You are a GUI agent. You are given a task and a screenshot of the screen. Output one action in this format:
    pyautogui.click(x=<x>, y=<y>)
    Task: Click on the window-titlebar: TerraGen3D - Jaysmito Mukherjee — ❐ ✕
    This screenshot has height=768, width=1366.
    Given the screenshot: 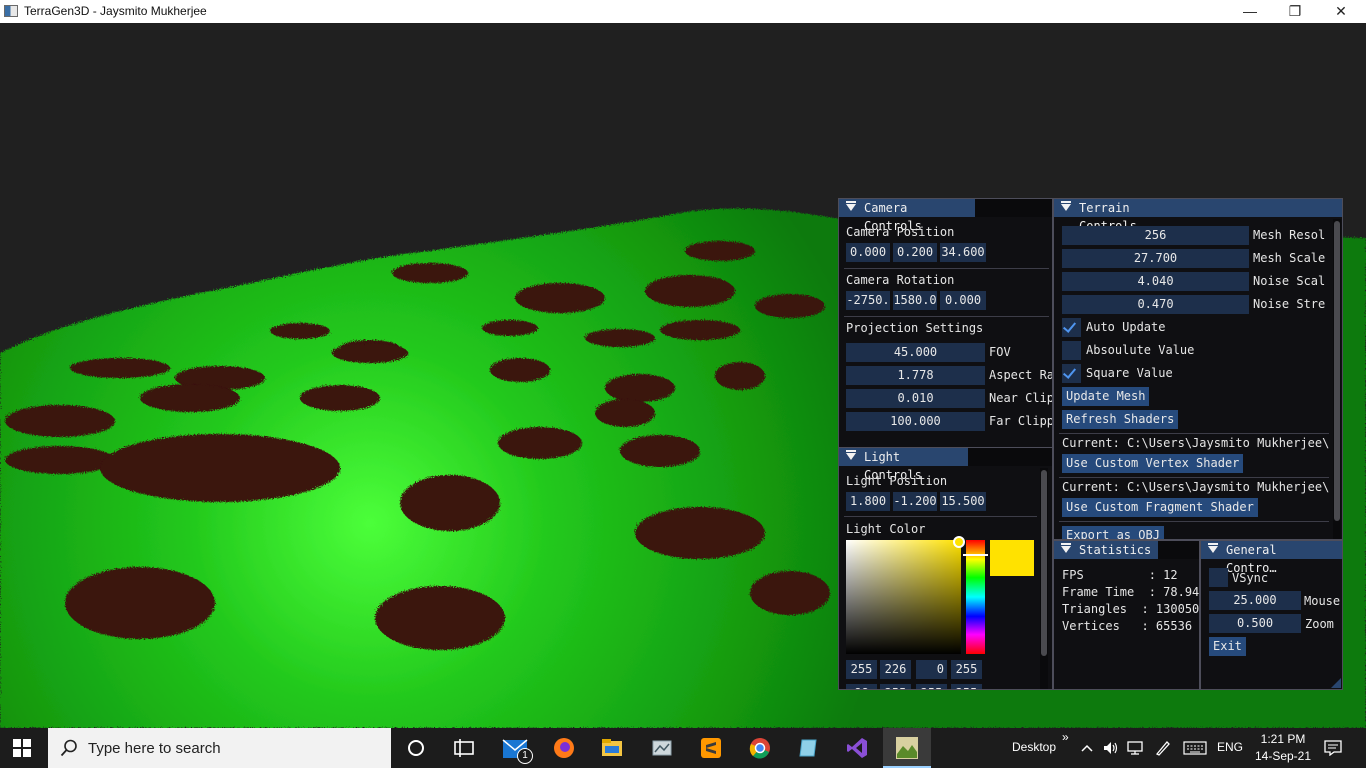 What is the action you would take?
    pyautogui.click(x=683, y=11)
    